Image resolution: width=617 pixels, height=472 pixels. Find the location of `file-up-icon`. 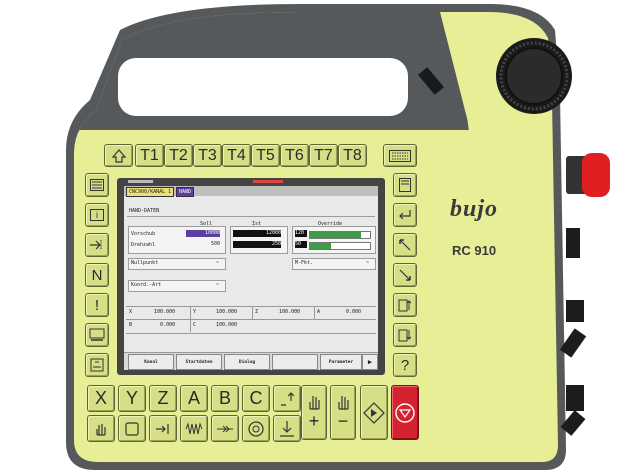

file-up-icon is located at coordinates (405, 305).